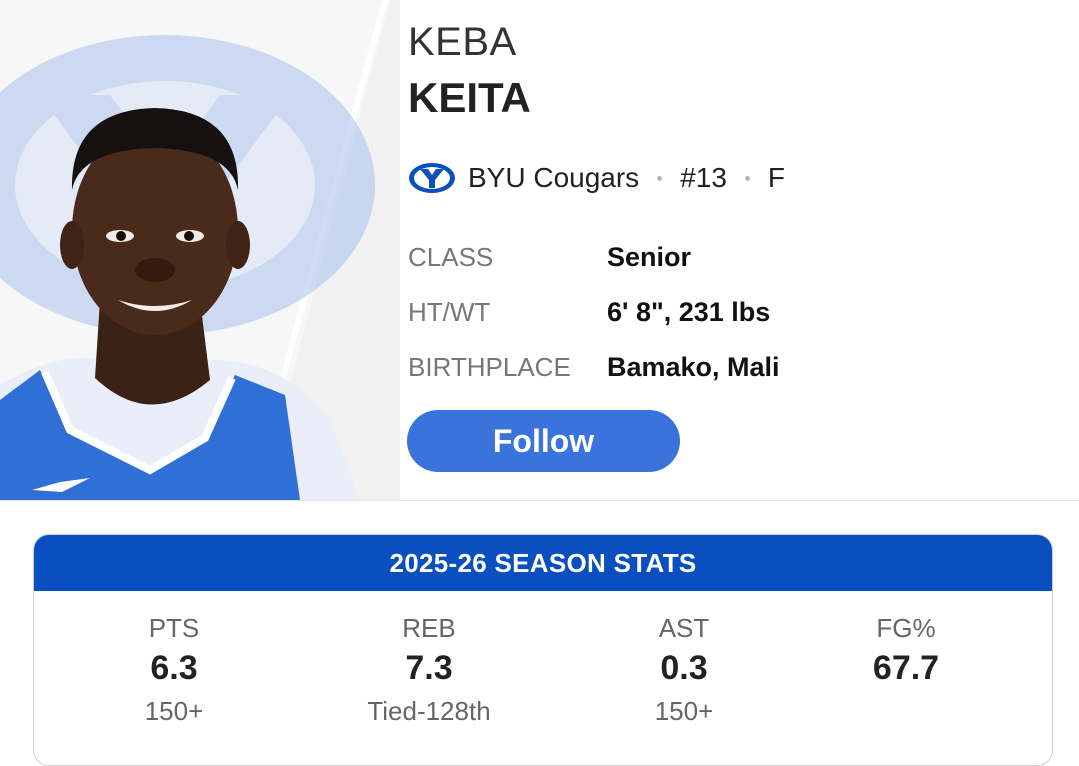  I want to click on info-value: Senior, so click(649, 257).